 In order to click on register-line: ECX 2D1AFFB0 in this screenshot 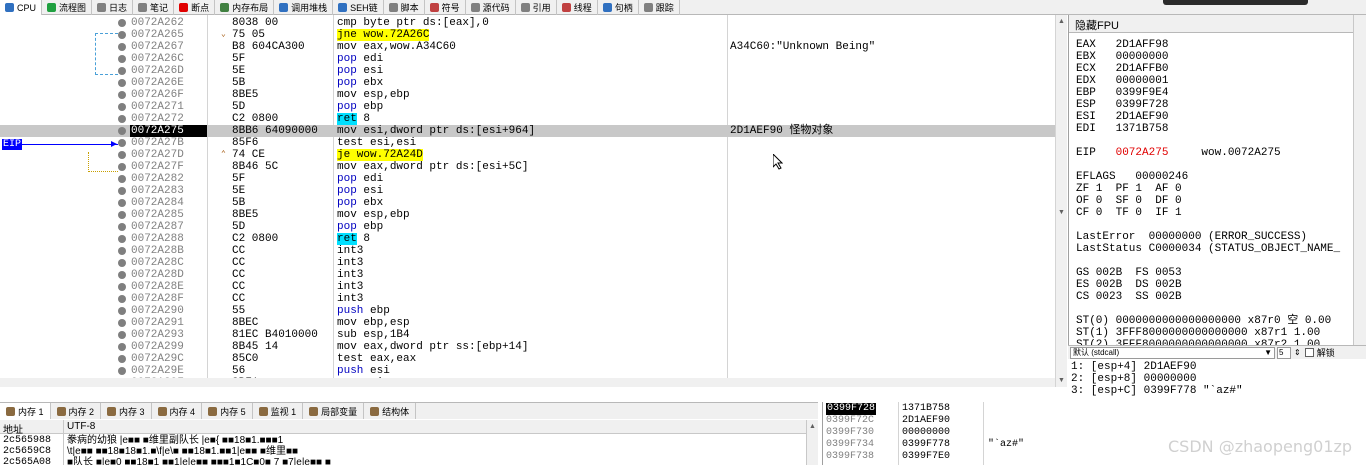, I will do `click(1122, 69)`.